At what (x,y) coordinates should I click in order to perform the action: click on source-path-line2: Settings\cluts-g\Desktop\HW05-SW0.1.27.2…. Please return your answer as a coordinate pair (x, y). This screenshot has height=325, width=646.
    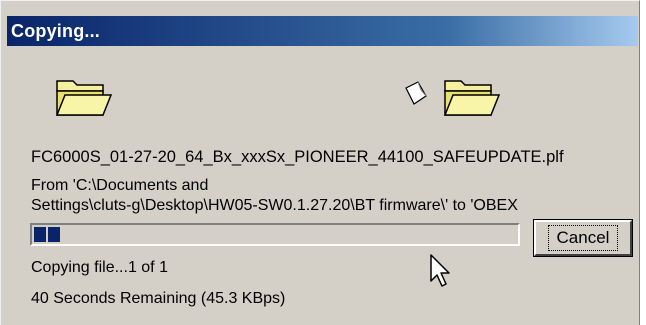
    Looking at the image, I should click on (274, 205).